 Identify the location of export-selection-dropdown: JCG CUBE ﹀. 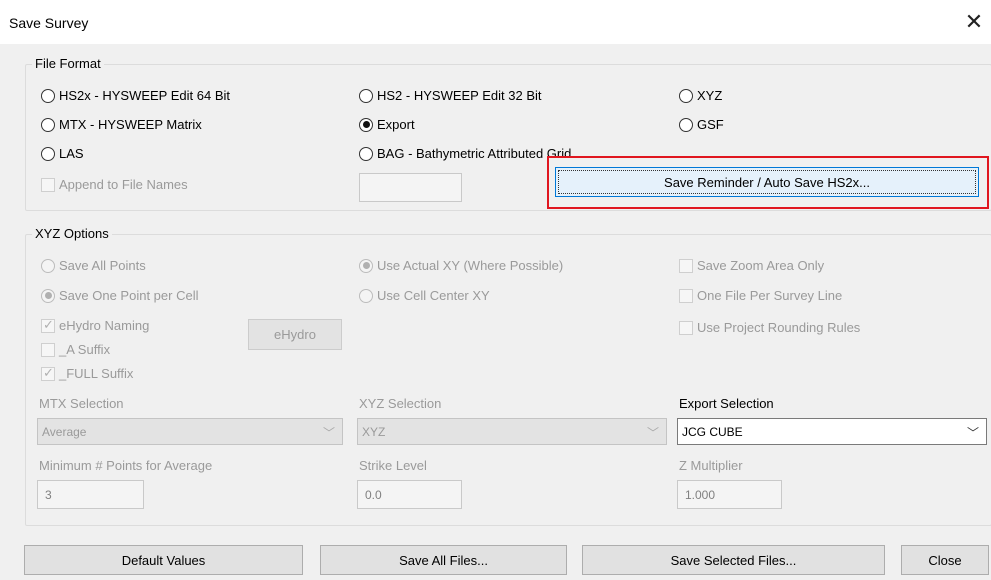
(832, 431).